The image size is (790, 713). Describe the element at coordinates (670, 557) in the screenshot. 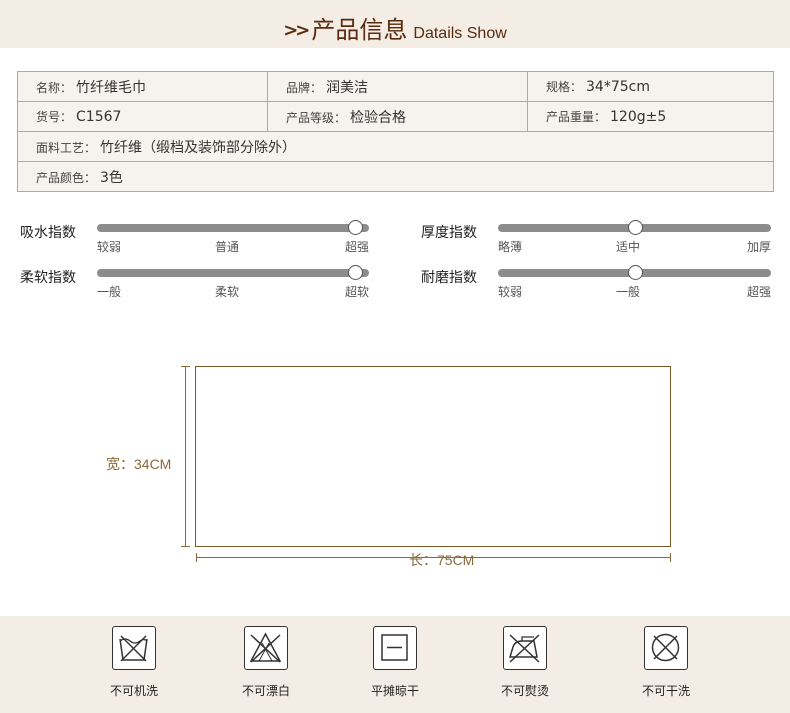

I see `length-dimension-cap-right` at that location.